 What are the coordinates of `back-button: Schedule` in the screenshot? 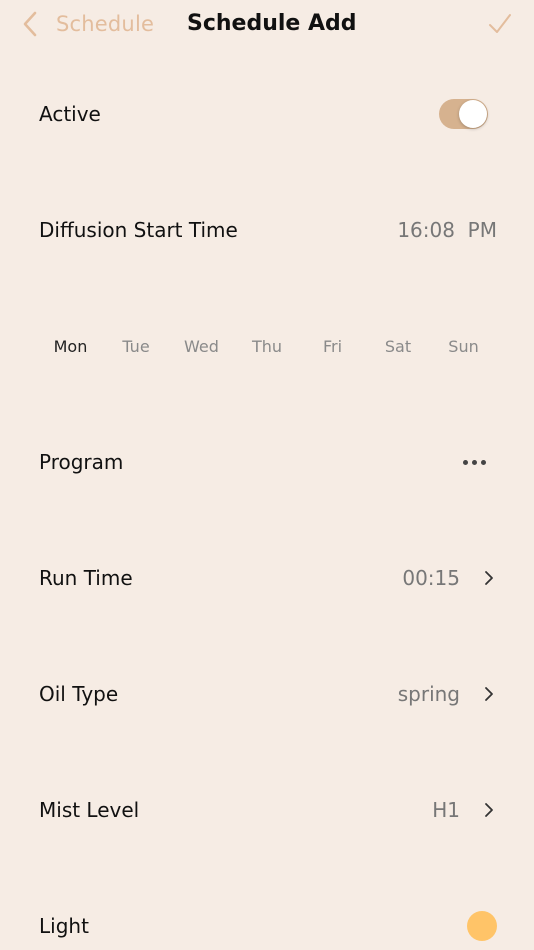 It's located at (88, 24).